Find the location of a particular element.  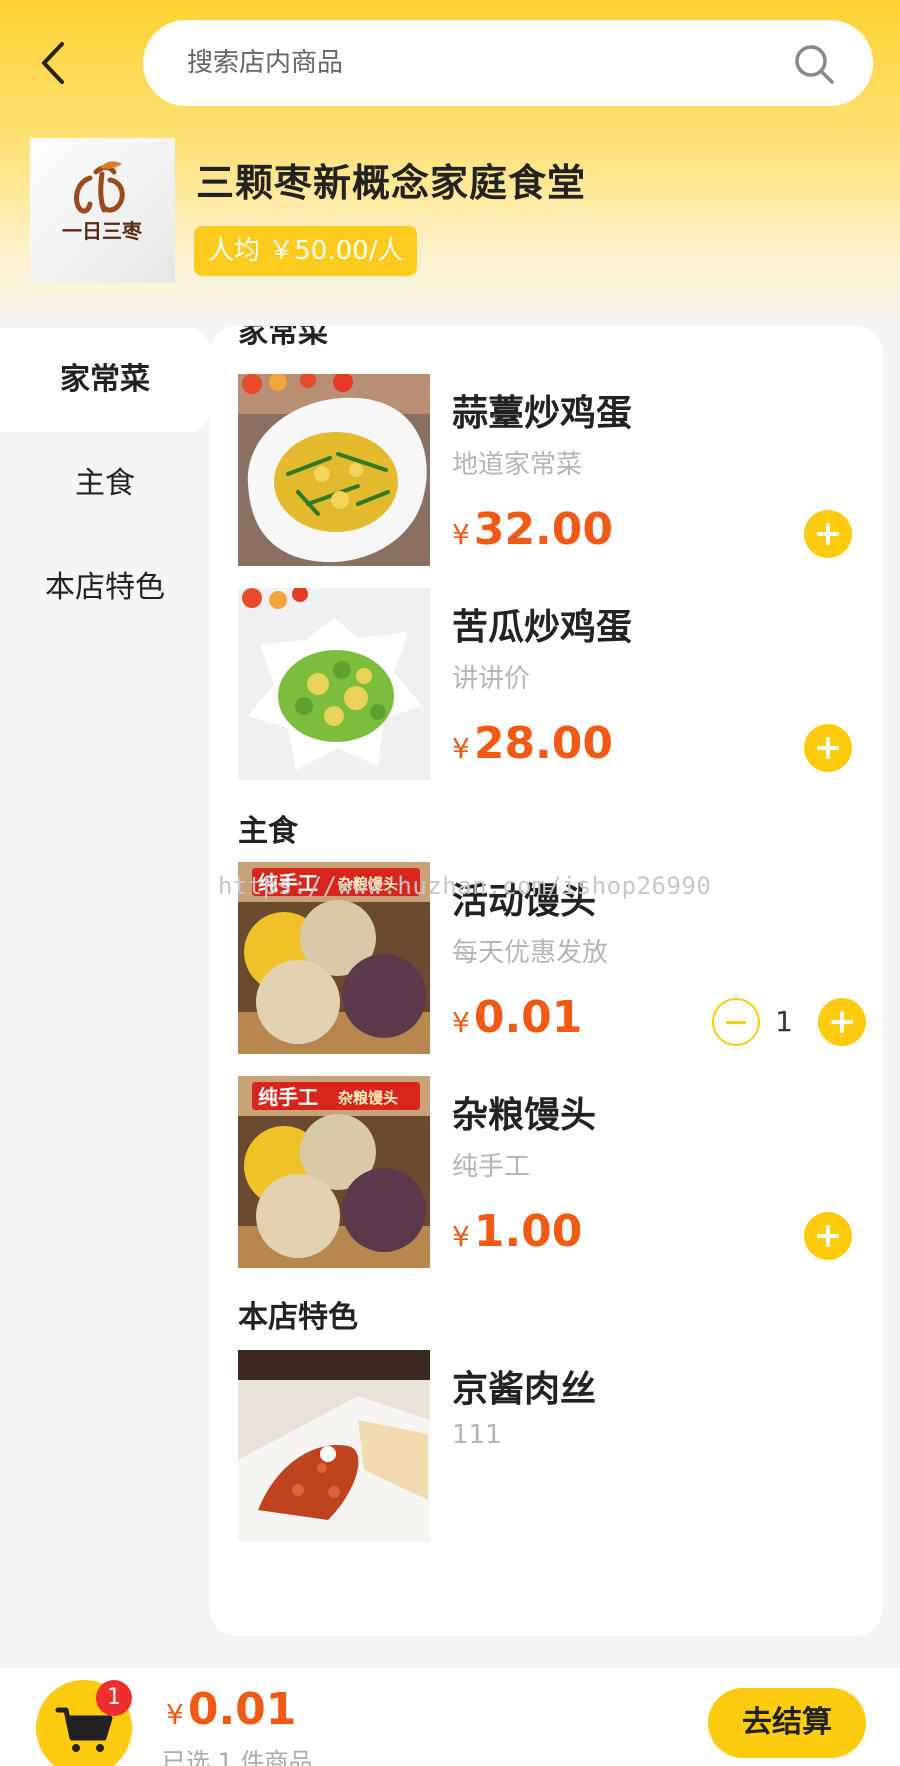

header is located at coordinates (450, 63).